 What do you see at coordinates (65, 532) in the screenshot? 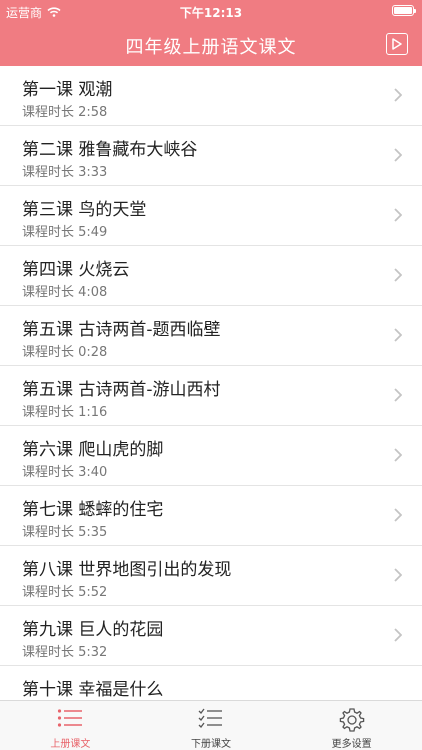
I see `lesson-duration: 课程时长 5:35` at bounding box center [65, 532].